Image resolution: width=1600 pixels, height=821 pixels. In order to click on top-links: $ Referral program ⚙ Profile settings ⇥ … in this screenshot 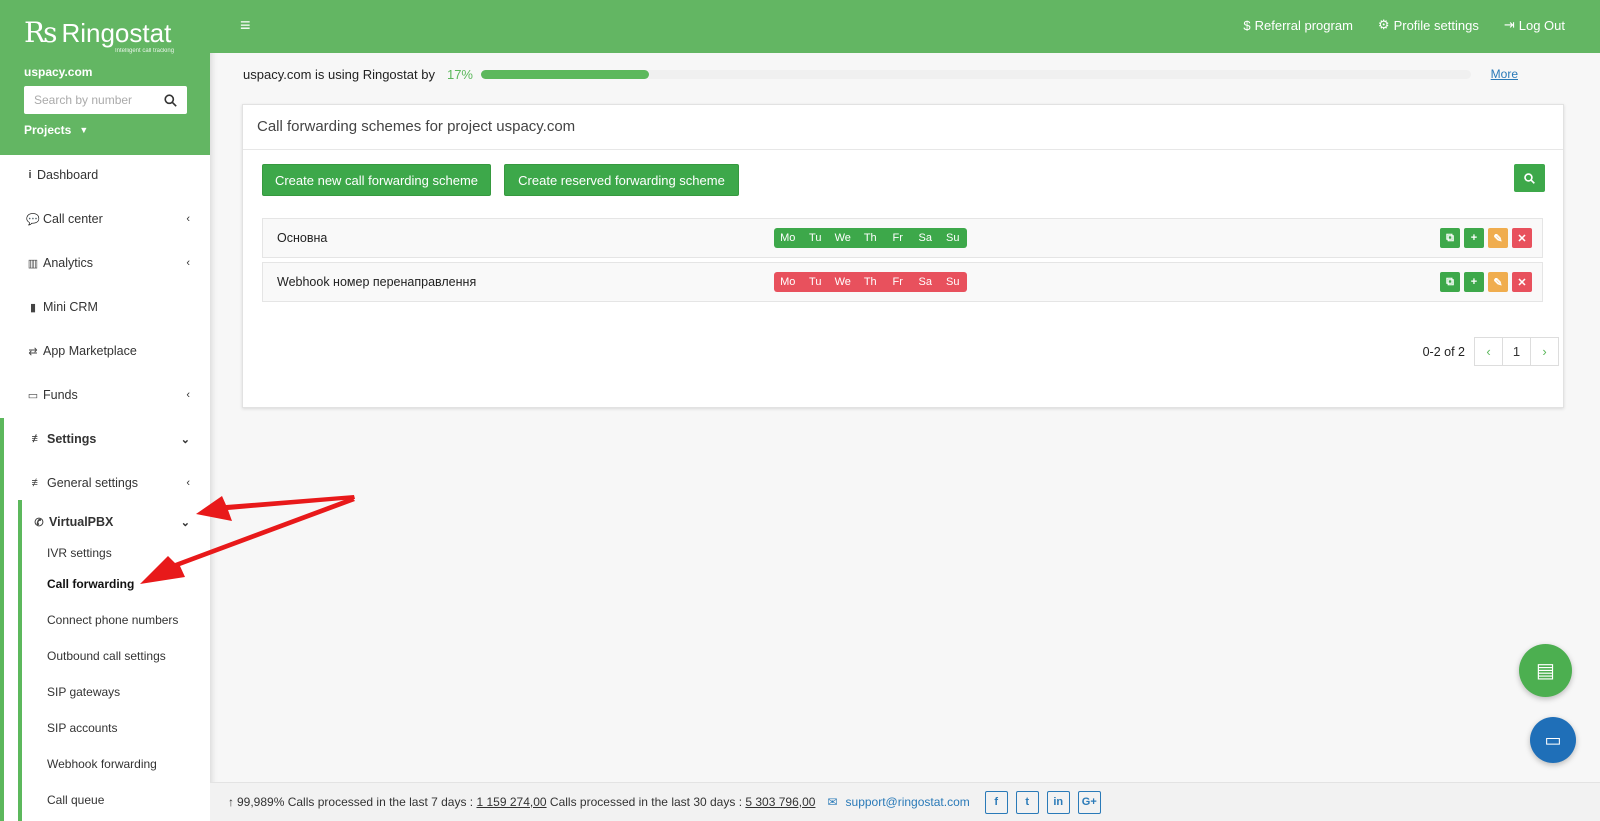, I will do `click(1404, 25)`.